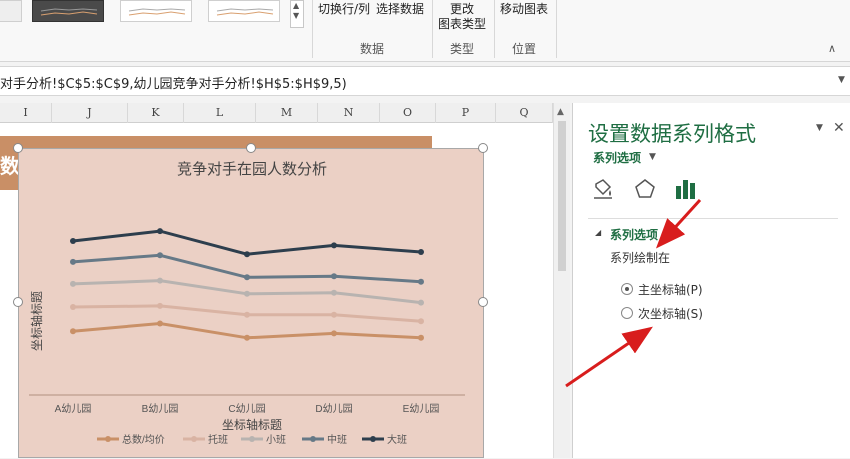 This screenshot has height=459, width=850. What do you see at coordinates (462, 24) in the screenshot?
I see `change-chart-type-label-line2: 图表类型` at bounding box center [462, 24].